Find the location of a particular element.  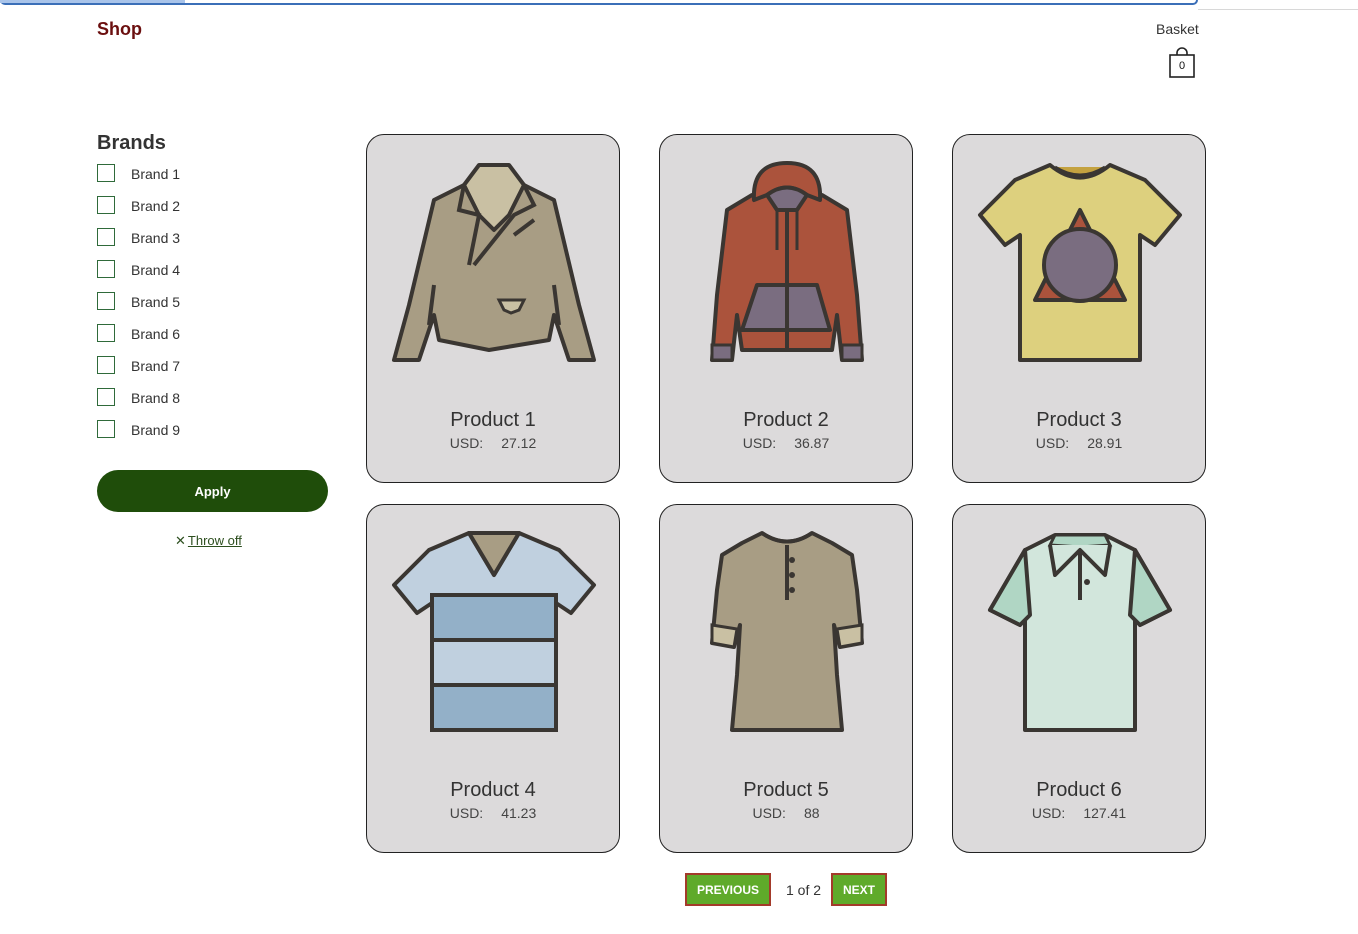

brand-filter-item: Brand 6 is located at coordinates (138, 338).